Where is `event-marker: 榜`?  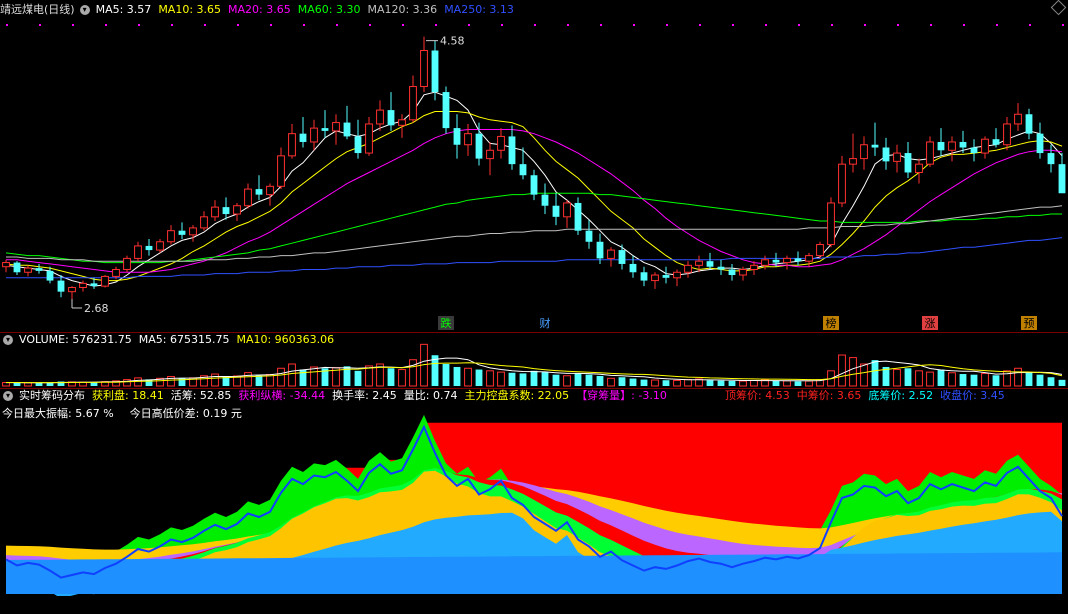 event-marker: 榜 is located at coordinates (831, 323).